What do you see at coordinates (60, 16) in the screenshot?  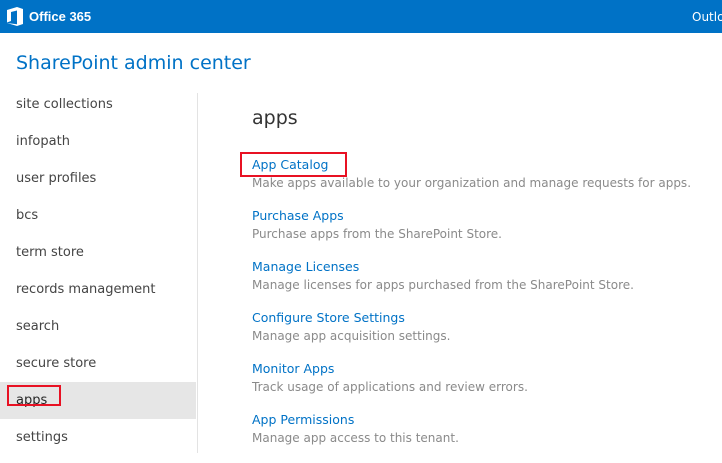 I see `brand-name: Office 365` at bounding box center [60, 16].